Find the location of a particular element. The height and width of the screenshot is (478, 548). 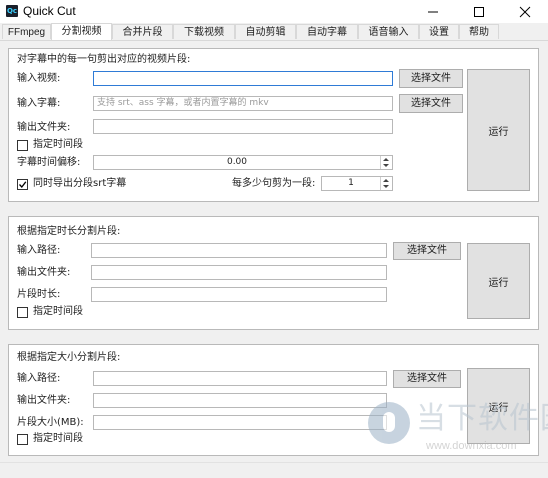

sentences-per-segment-spinbox: 1 is located at coordinates (357, 183).